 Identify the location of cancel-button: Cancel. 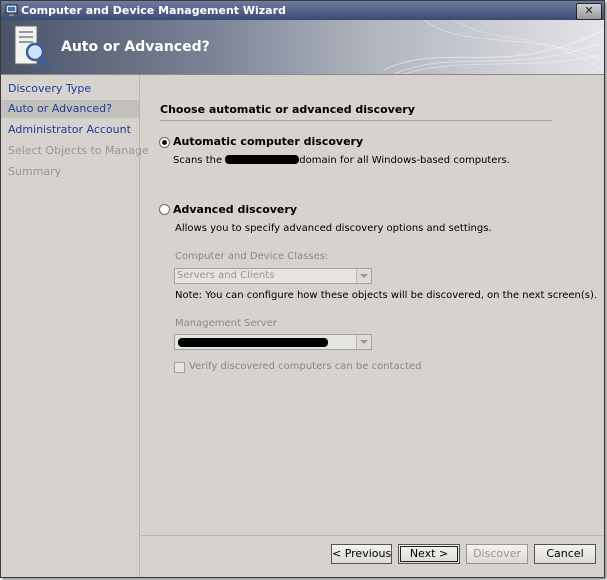
(565, 554).